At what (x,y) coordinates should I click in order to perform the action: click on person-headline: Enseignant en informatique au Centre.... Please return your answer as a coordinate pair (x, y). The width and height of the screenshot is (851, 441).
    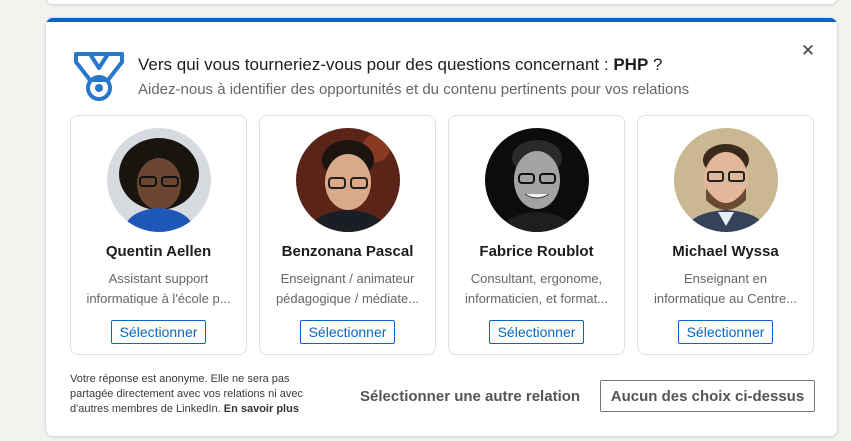
    Looking at the image, I should click on (725, 288).